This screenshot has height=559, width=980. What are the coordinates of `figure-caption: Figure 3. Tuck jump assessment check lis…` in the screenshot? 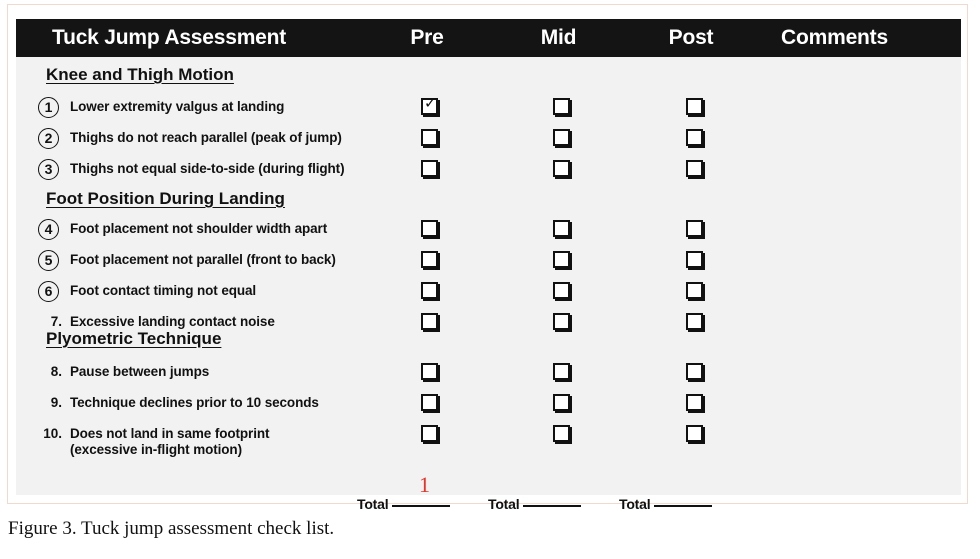 It's located at (171, 528).